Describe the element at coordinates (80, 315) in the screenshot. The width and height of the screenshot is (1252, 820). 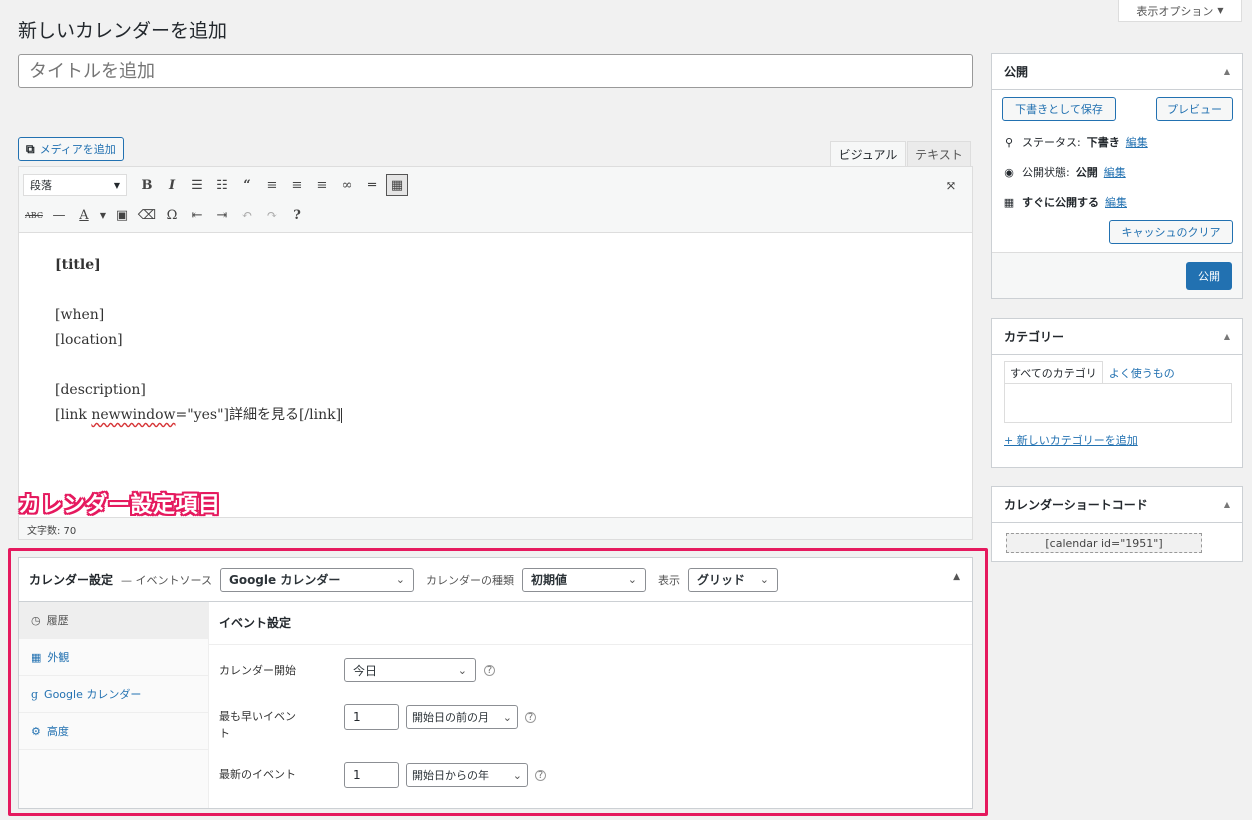
I see `content-line: [when]` at that location.